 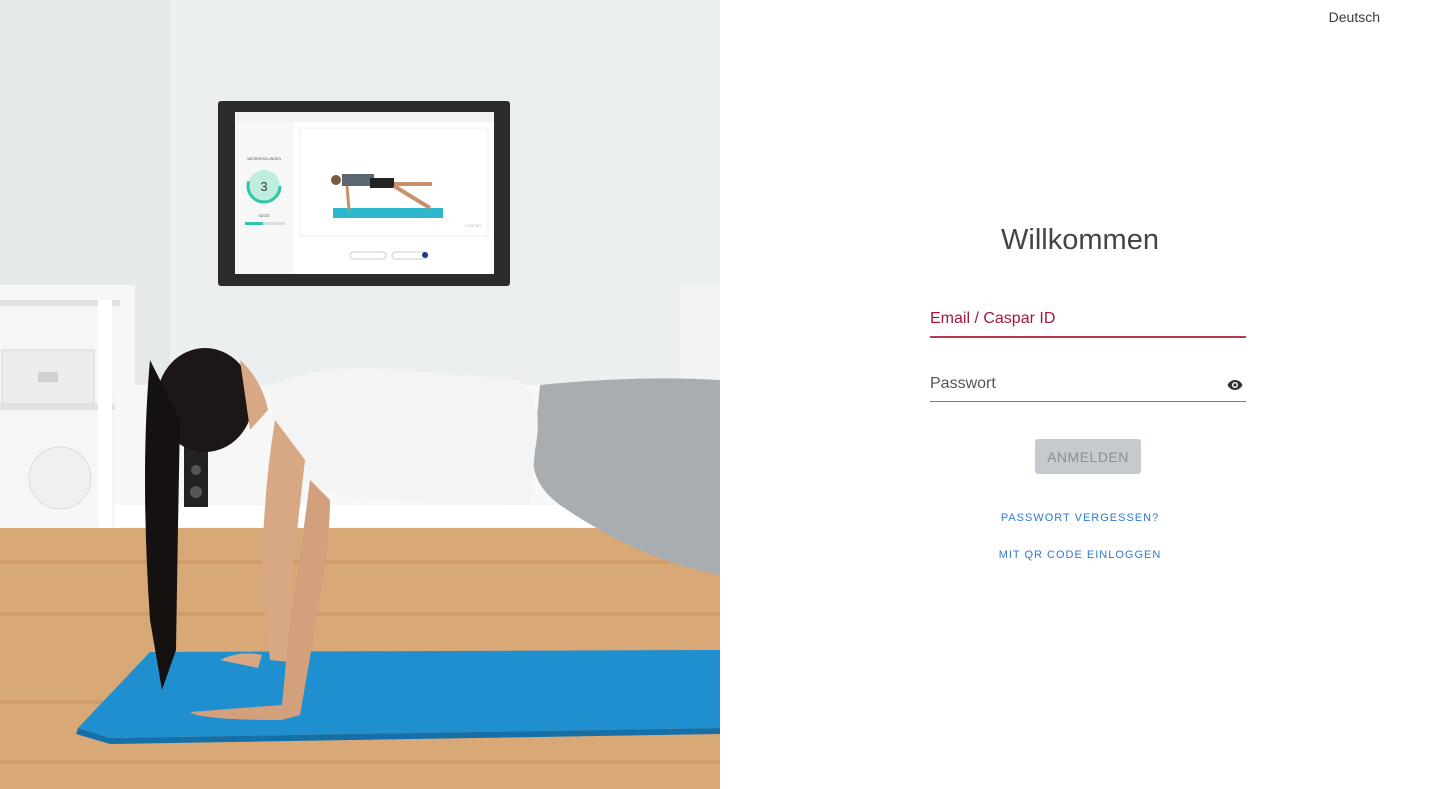 What do you see at coordinates (1088, 390) in the screenshot?
I see `password-field: Passwort` at bounding box center [1088, 390].